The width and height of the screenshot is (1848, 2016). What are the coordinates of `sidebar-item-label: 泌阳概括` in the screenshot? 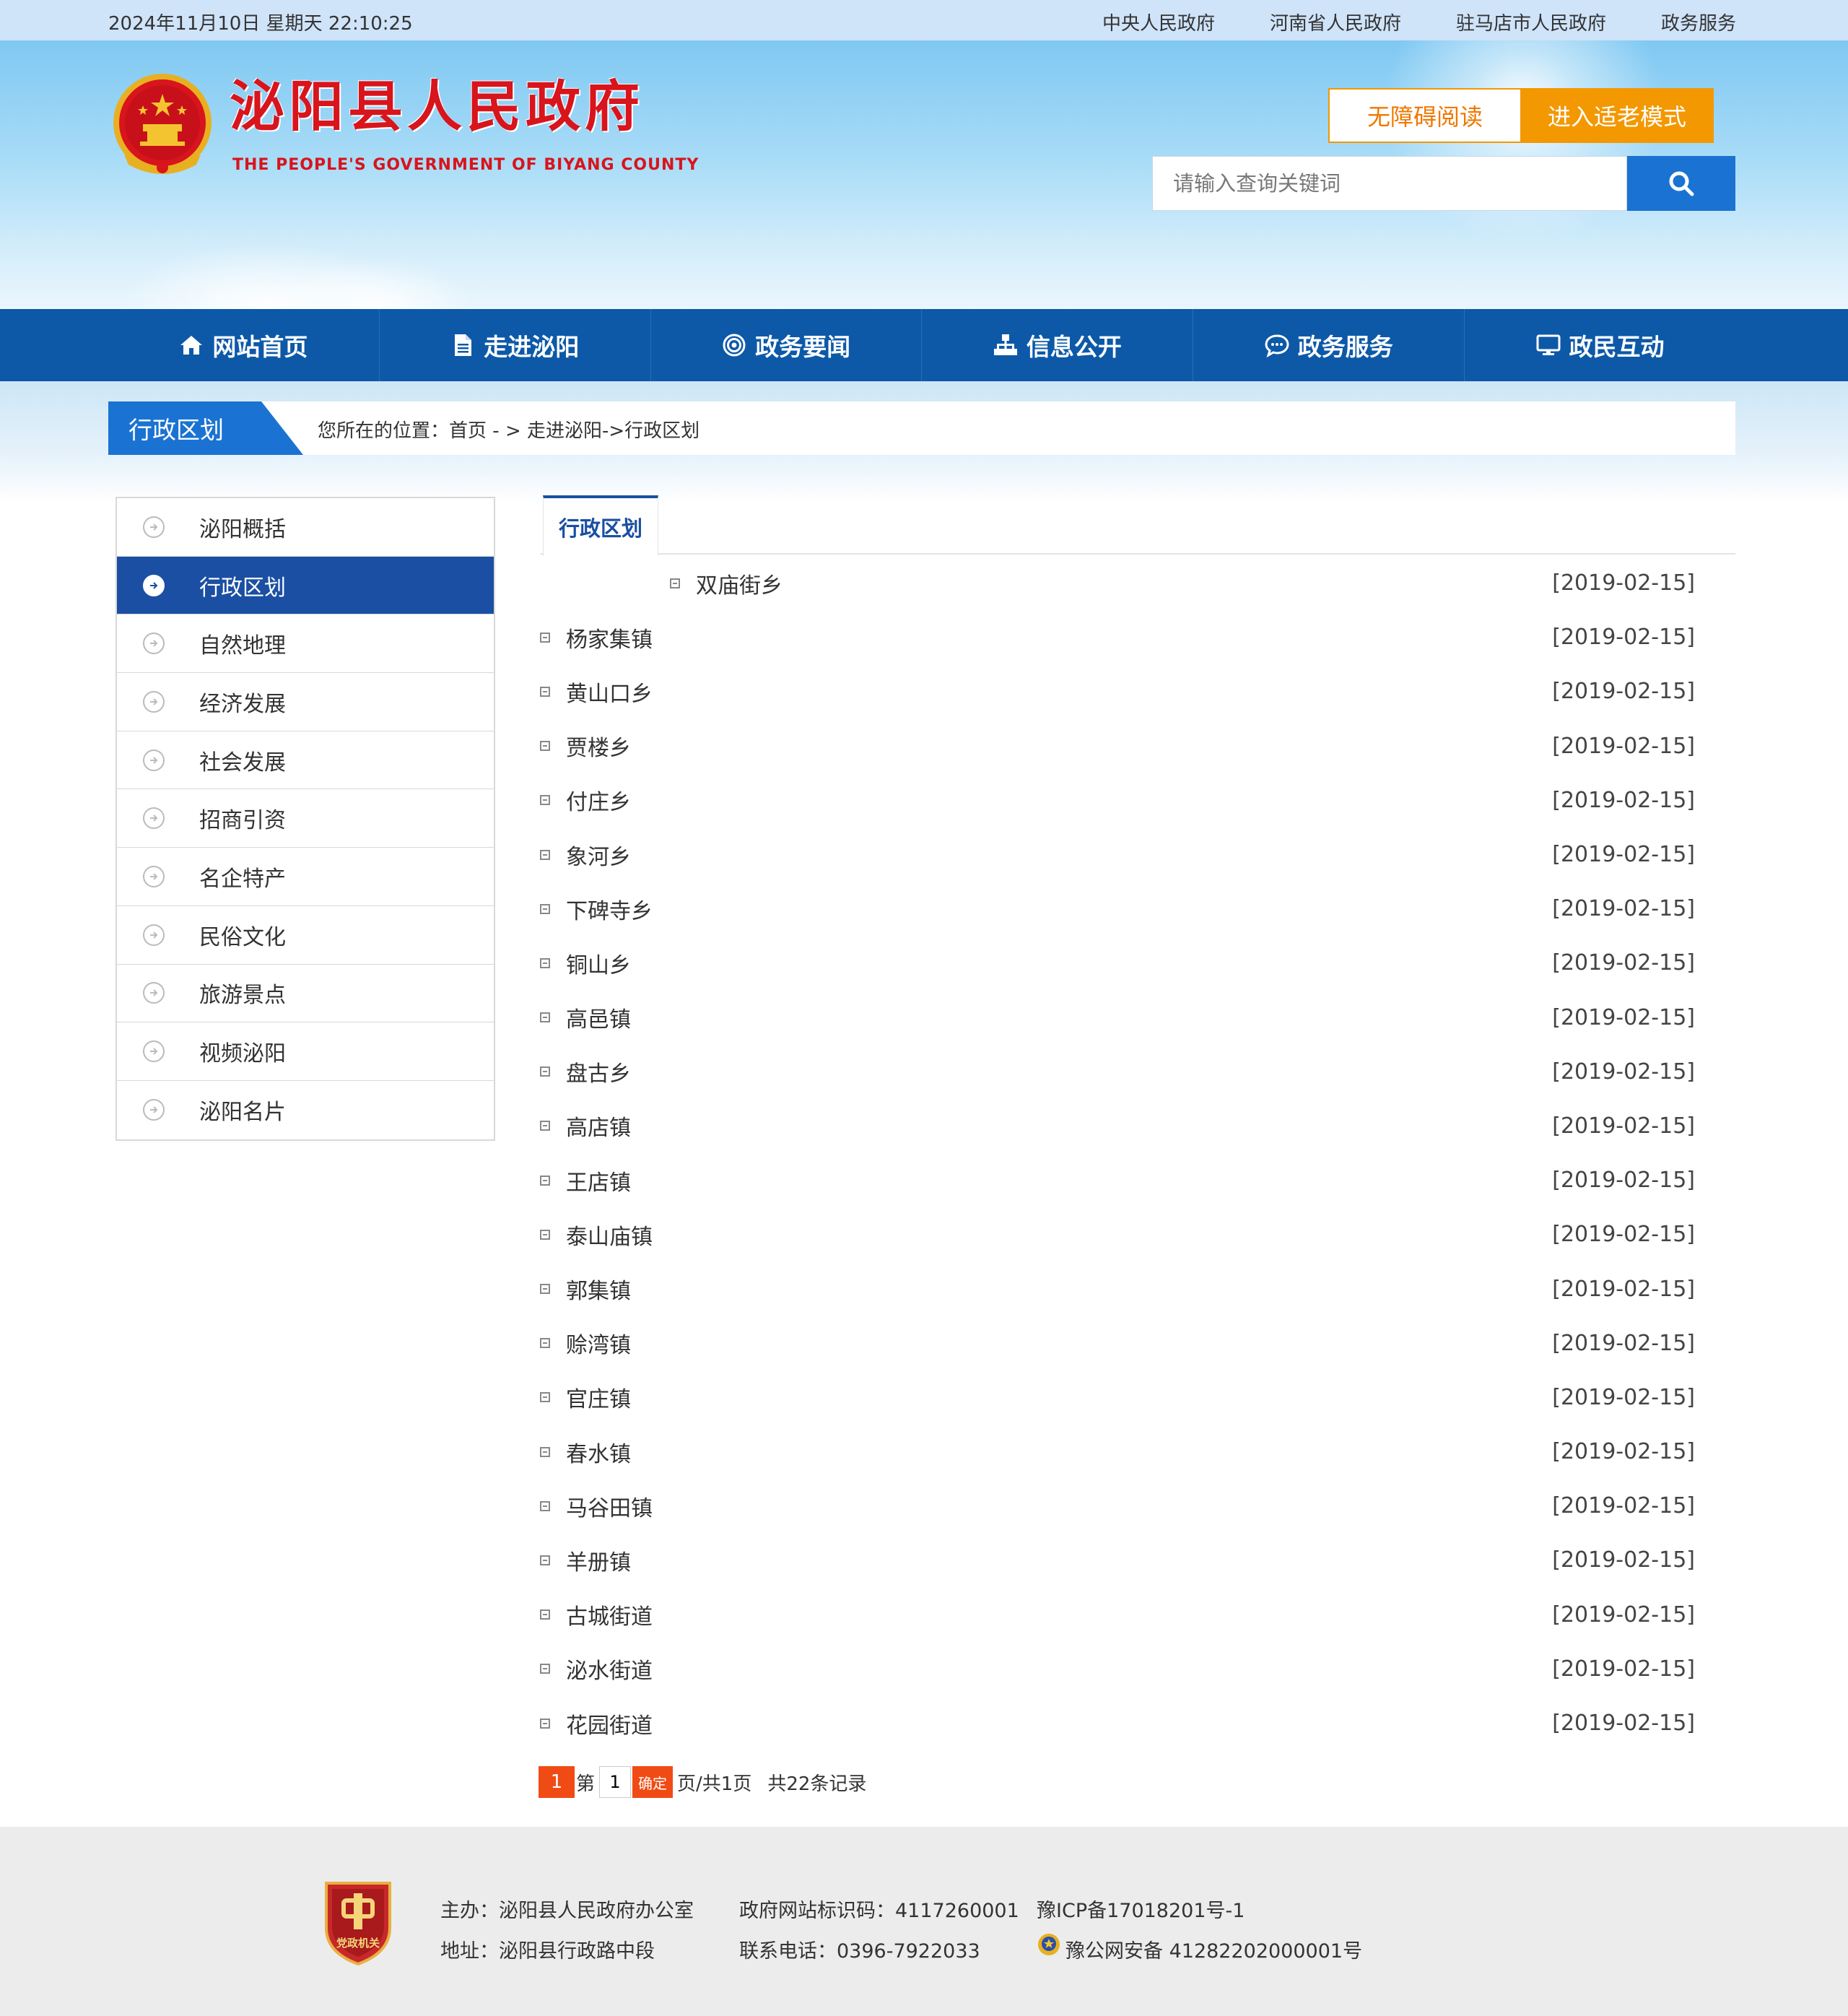 It's located at (242, 529).